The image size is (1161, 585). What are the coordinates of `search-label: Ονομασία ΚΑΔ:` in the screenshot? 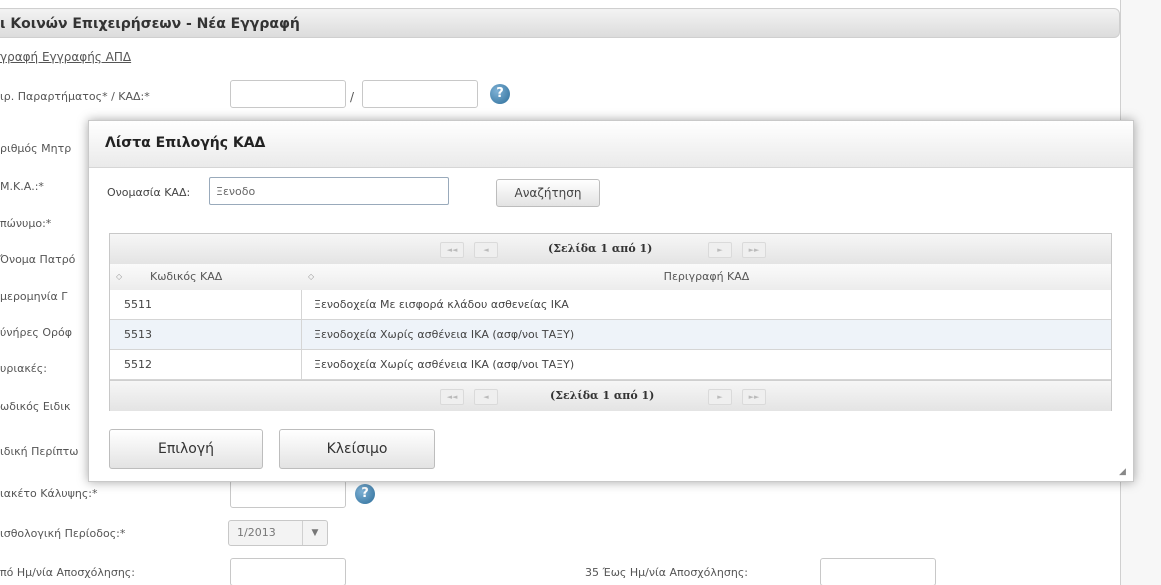 It's located at (149, 192).